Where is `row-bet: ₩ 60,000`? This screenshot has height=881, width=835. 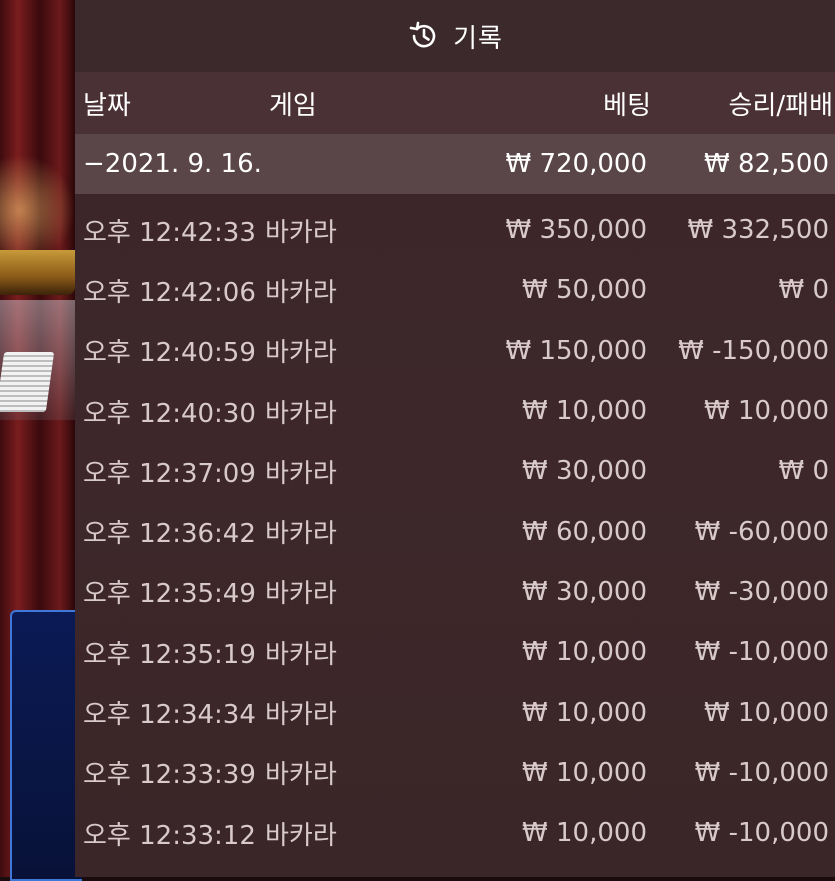
row-bet: ₩ 60,000 is located at coordinates (584, 531).